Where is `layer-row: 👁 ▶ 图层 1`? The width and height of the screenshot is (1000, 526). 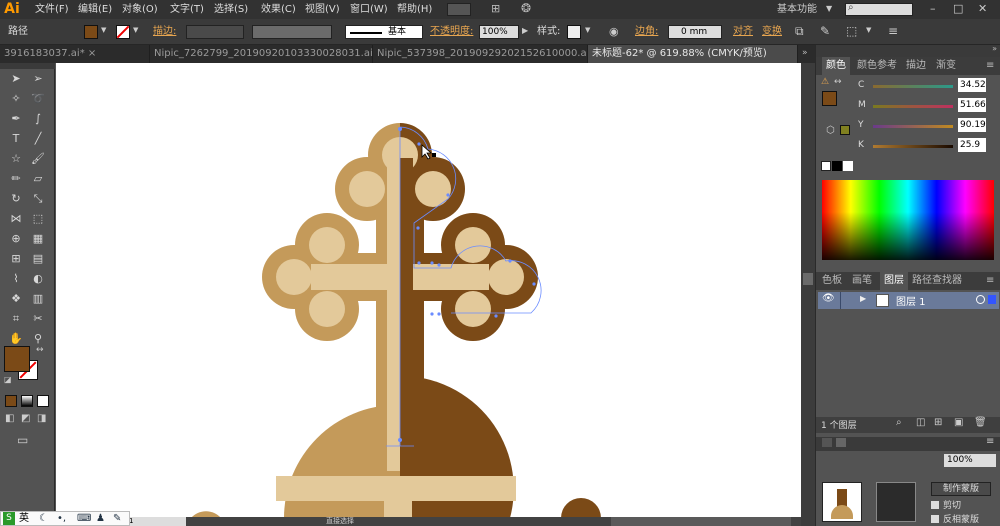
layer-row: 👁 ▶ 图层 1 is located at coordinates (908, 300).